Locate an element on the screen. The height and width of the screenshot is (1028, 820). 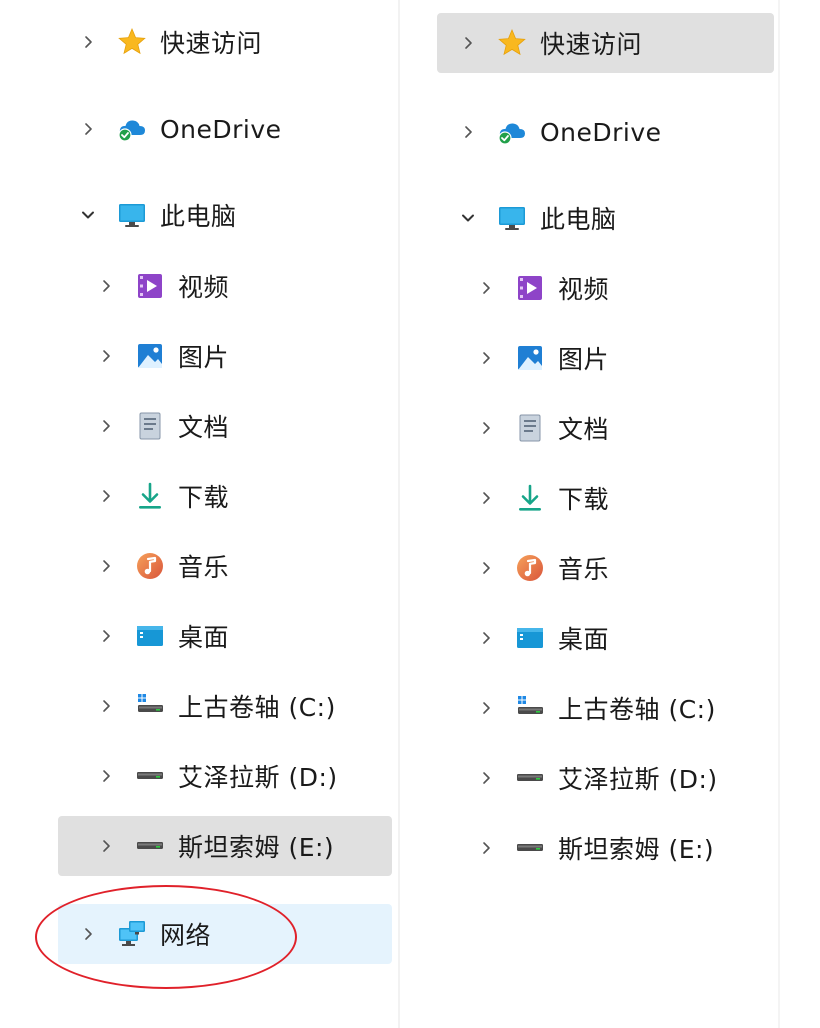
nav-item: 网络 is located at coordinates (225, 934).